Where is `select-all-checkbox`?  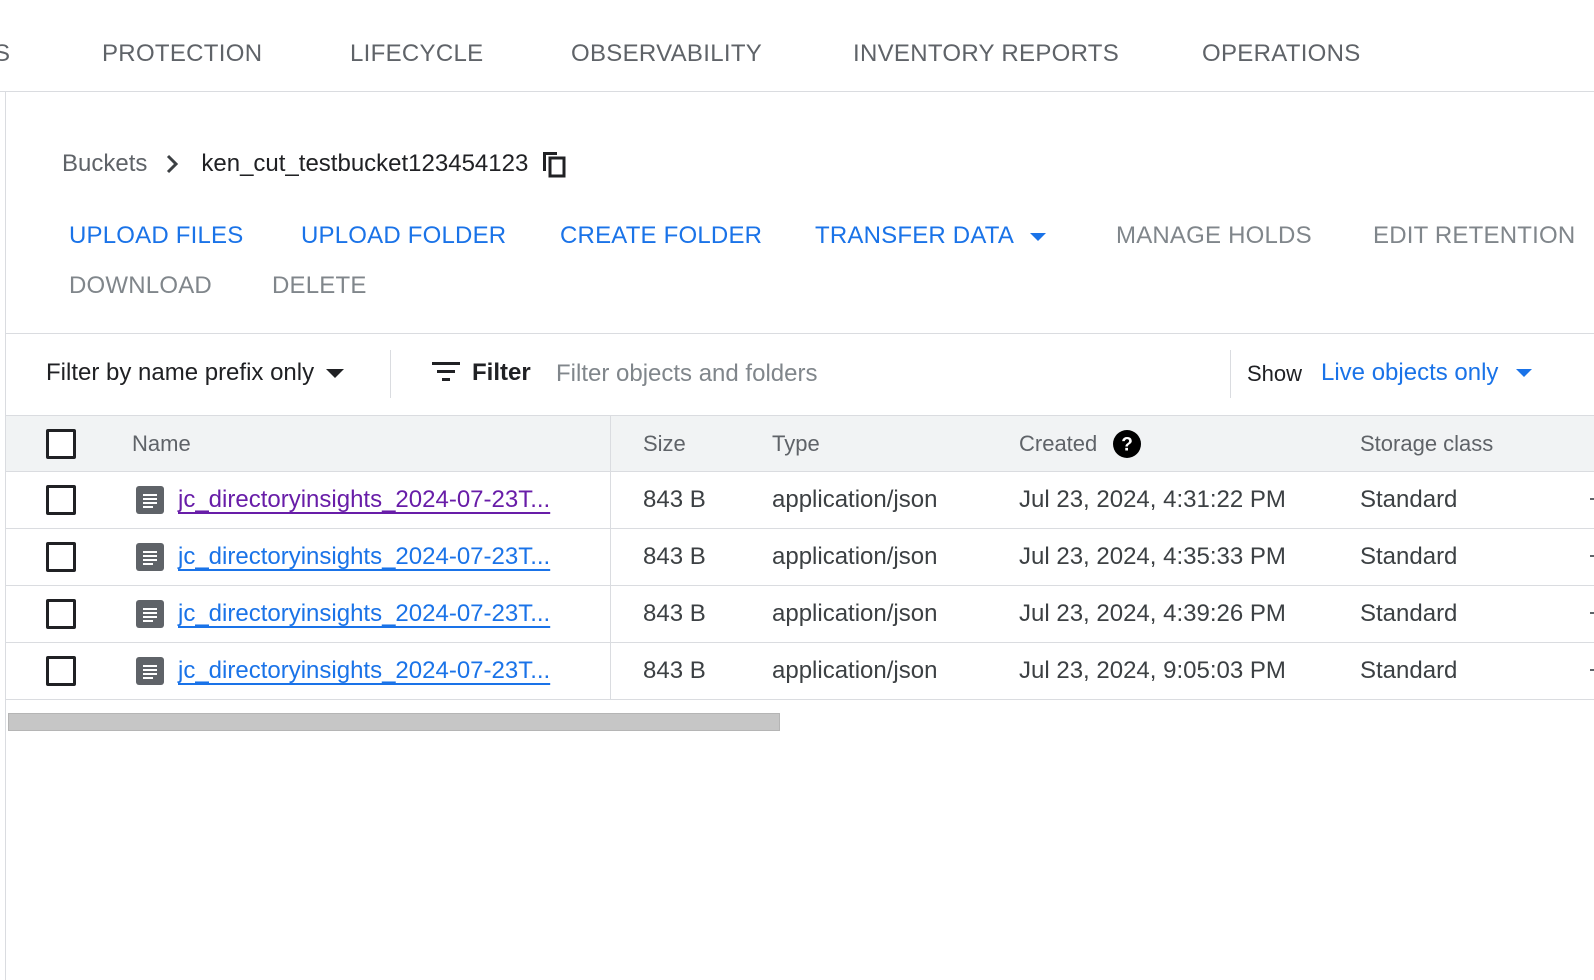
select-all-checkbox is located at coordinates (61, 443).